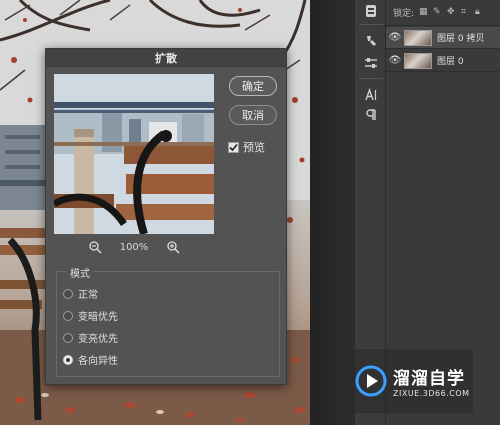  What do you see at coordinates (465, 12) in the screenshot?
I see `lock-artboard-icon: ⌗` at bounding box center [465, 12].